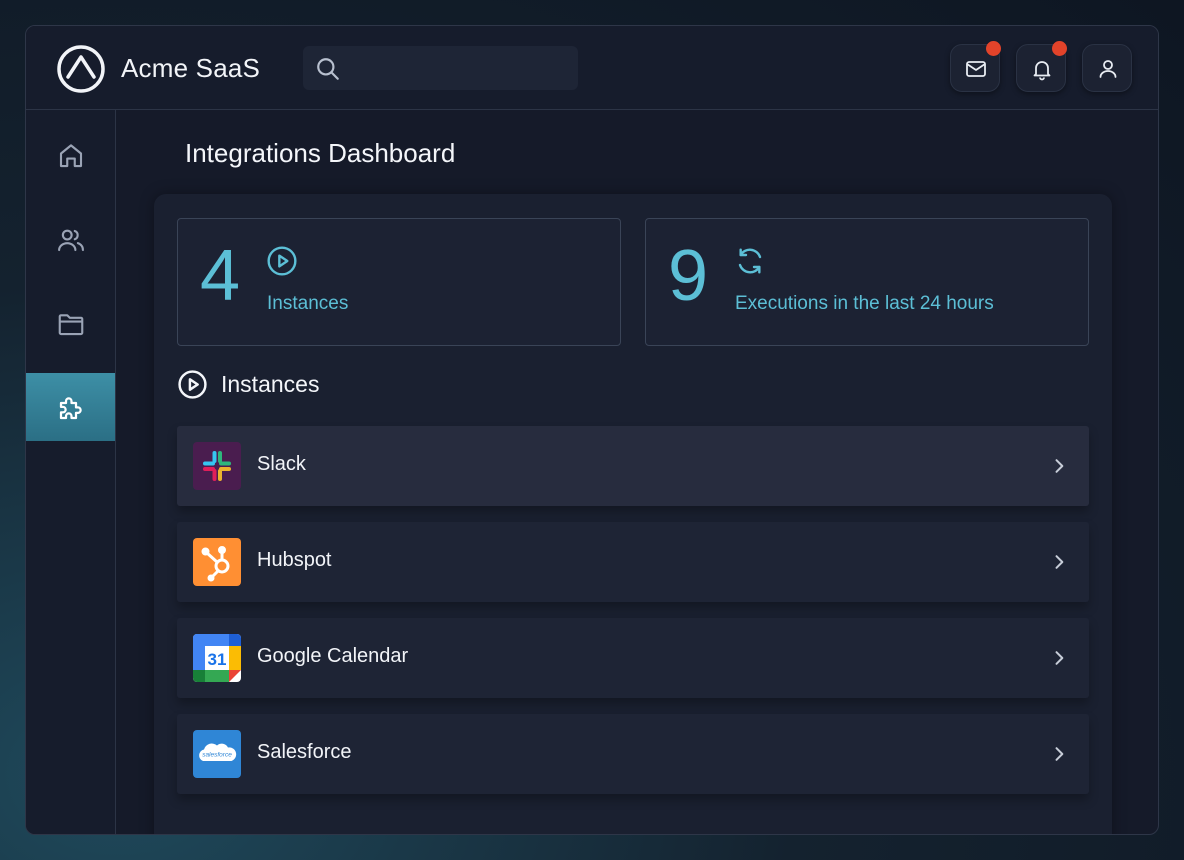 The image size is (1184, 860). Describe the element at coordinates (217, 466) in the screenshot. I see `slack-logo` at that location.